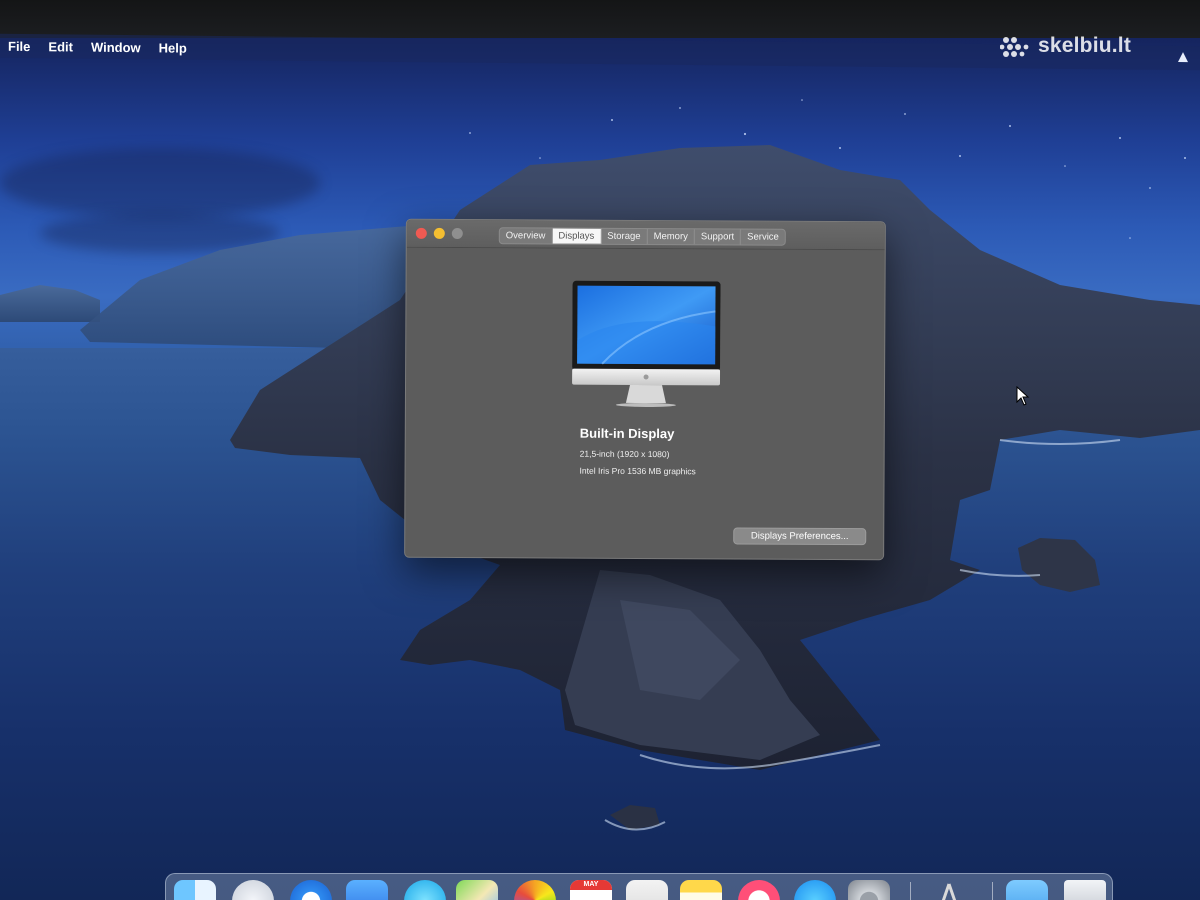  What do you see at coordinates (624, 454) in the screenshot?
I see `display-size: 21,5-inch (1920 x 1080)` at bounding box center [624, 454].